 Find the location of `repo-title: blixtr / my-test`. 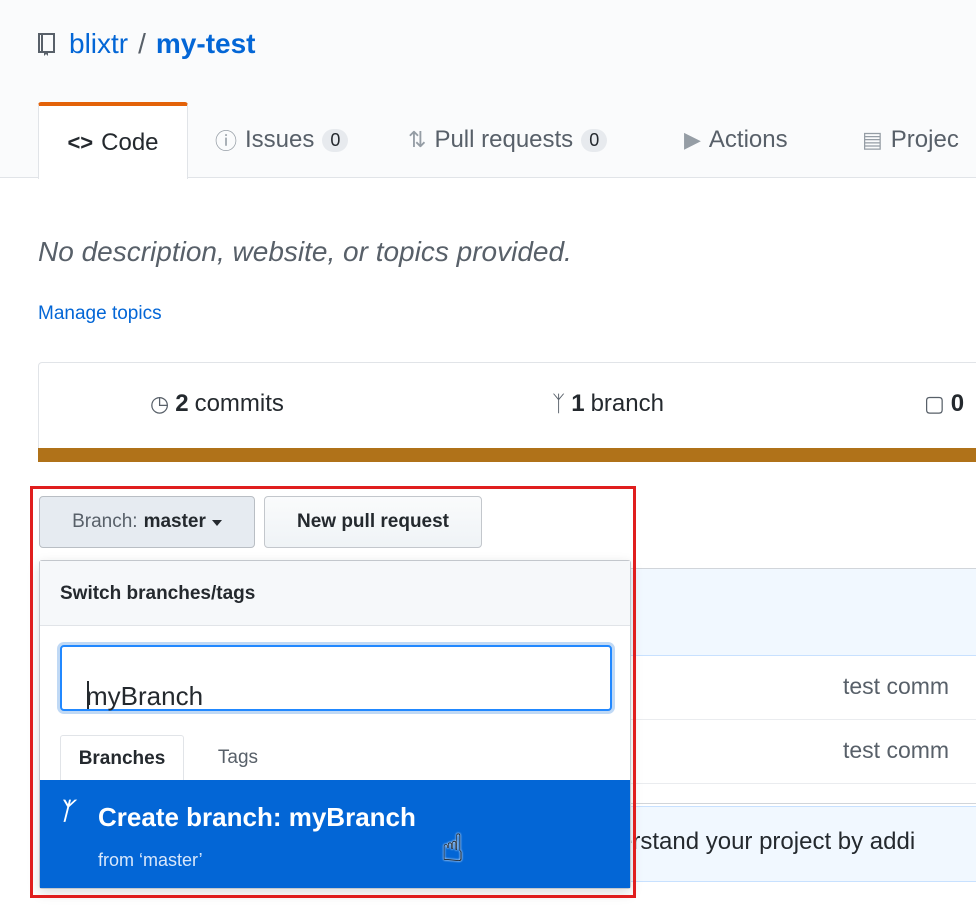

repo-title: blixtr / my-test is located at coordinates (146, 44).